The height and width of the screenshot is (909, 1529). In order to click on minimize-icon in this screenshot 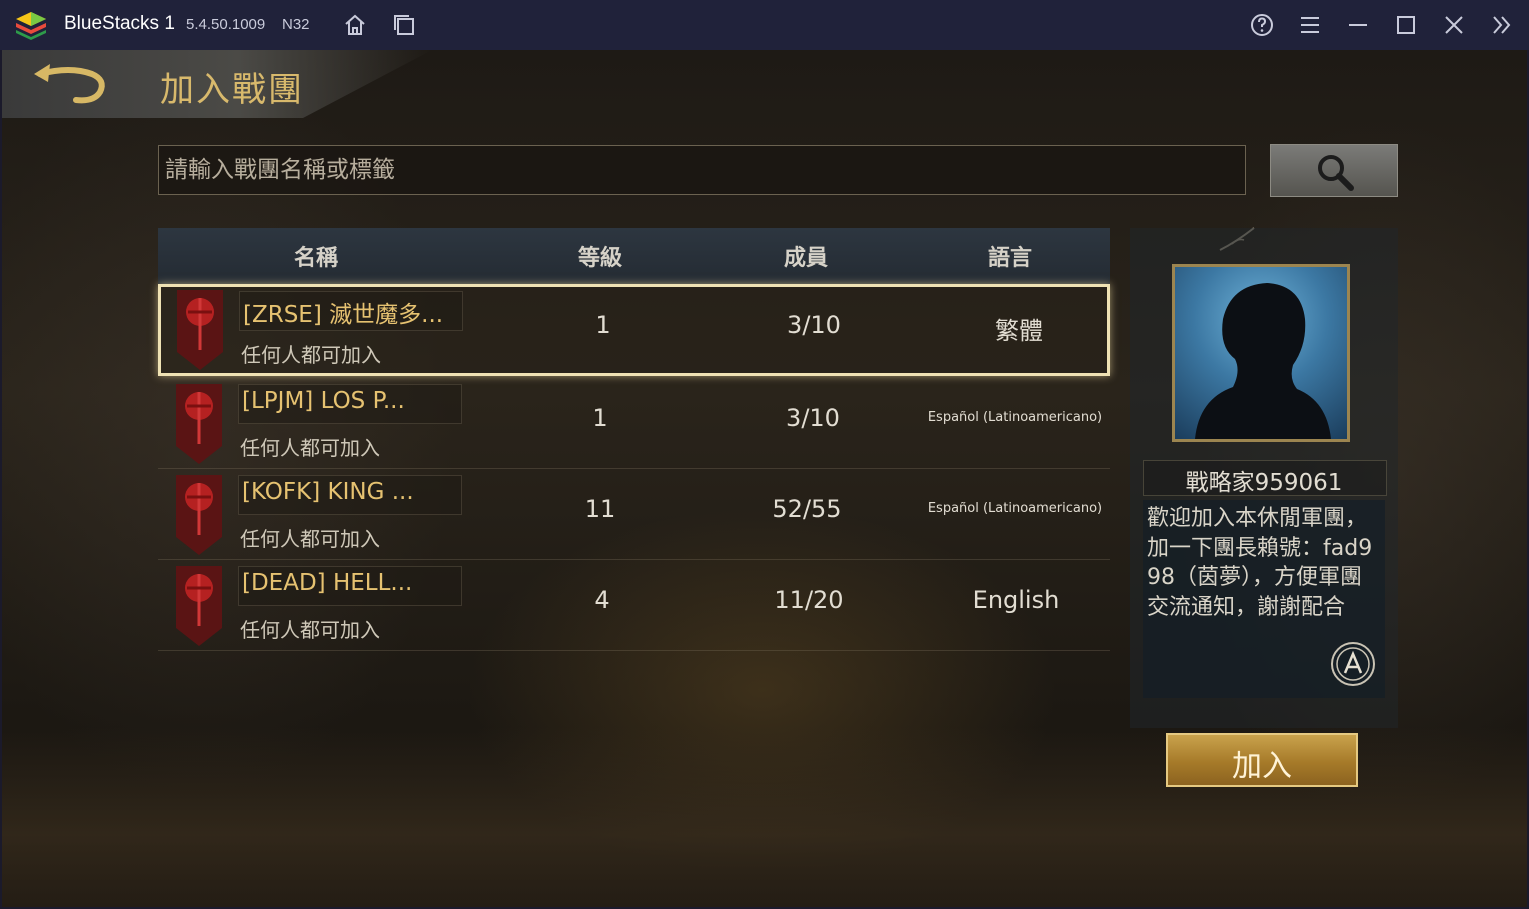, I will do `click(1358, 25)`.